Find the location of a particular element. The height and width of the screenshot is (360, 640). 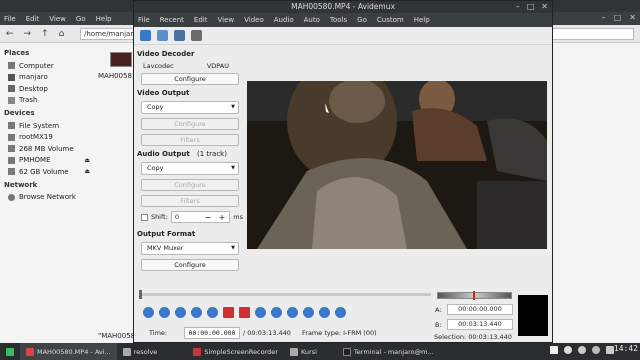

video-codec-select: Copy ▼ is located at coordinates (190, 107).